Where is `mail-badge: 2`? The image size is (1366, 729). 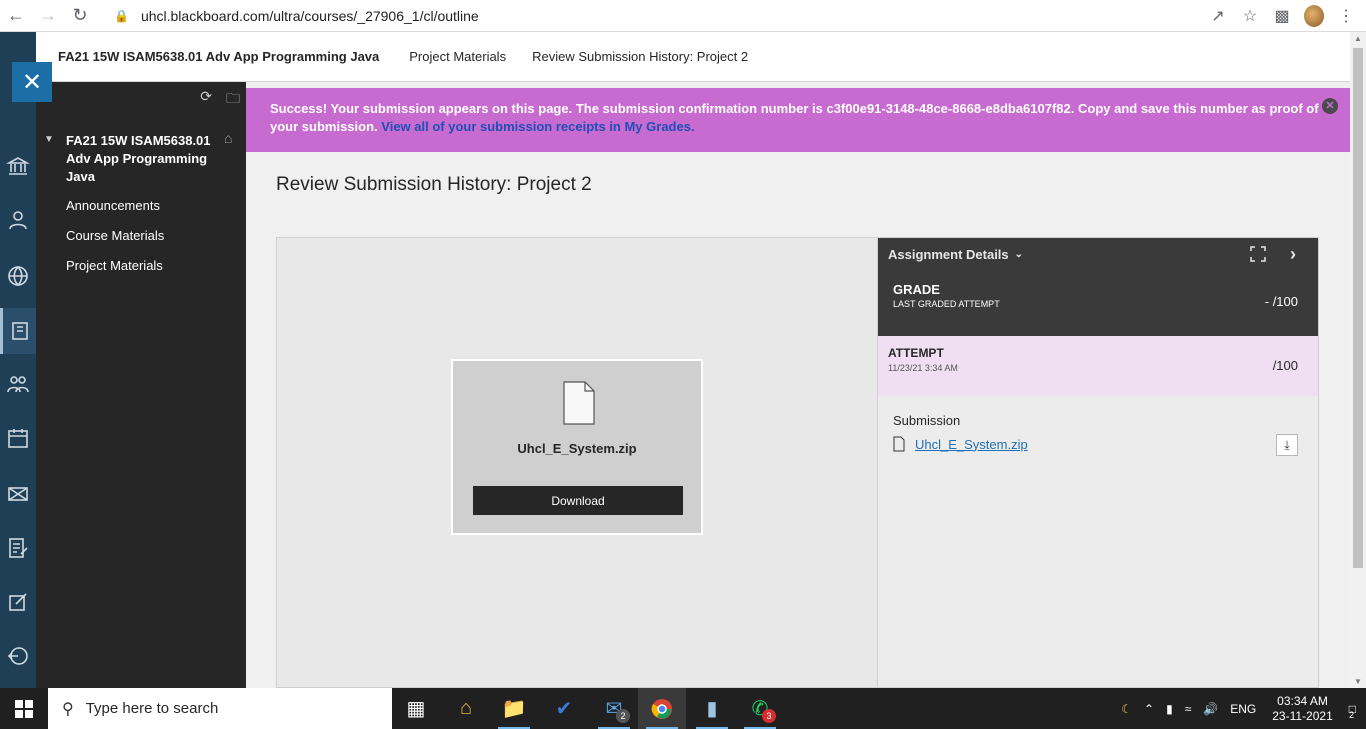 mail-badge: 2 is located at coordinates (623, 716).